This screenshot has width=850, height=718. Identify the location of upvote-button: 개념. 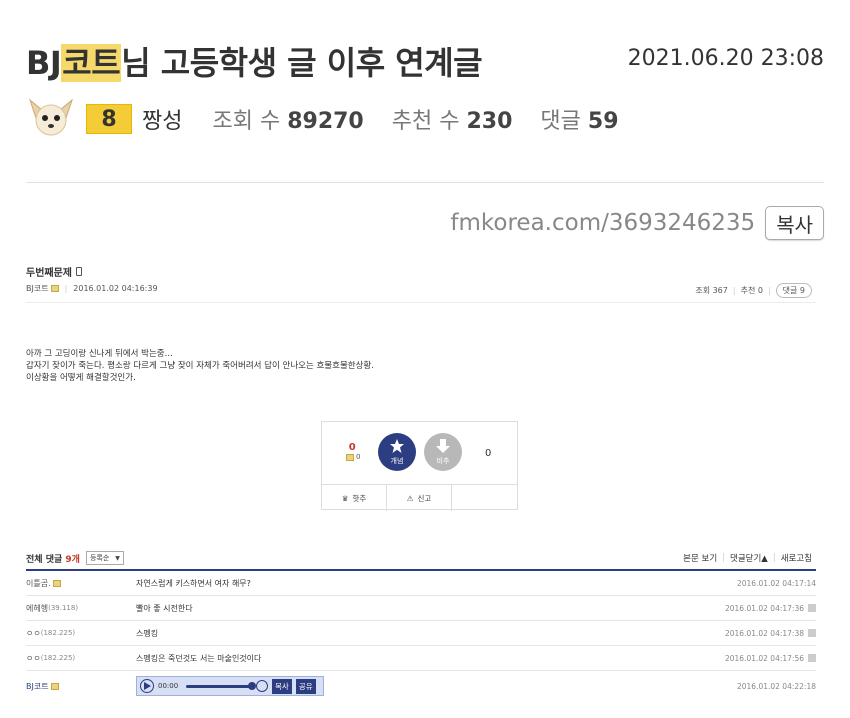
(397, 452).